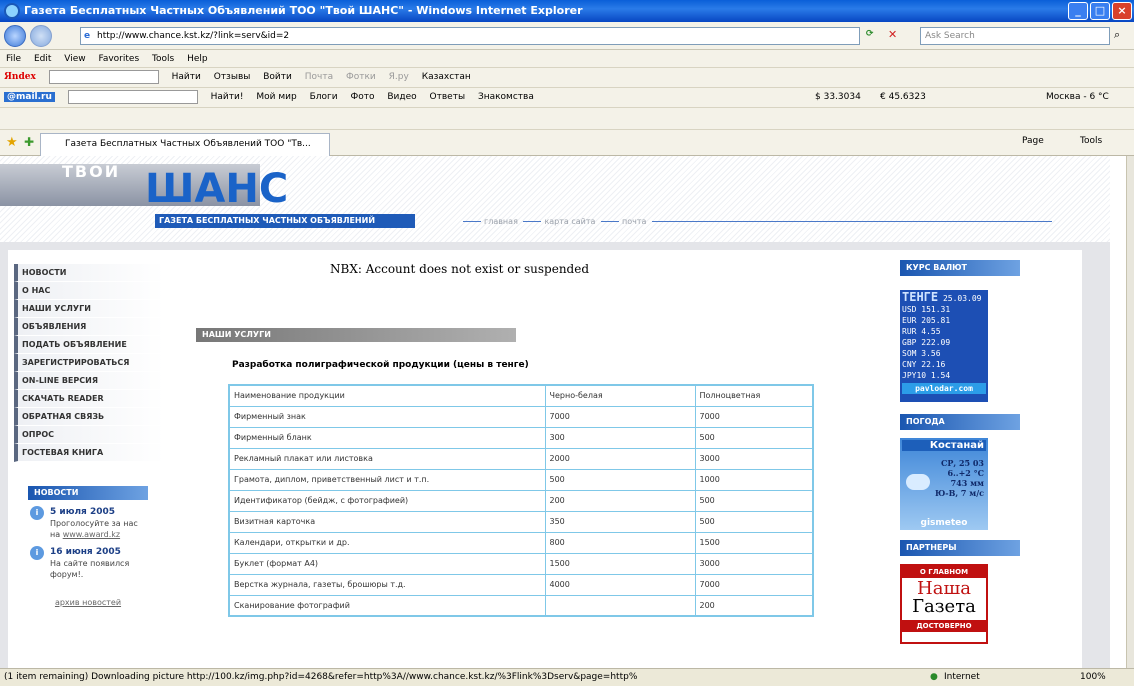  Describe the element at coordinates (387, 521) in the screenshot. I see `table-cell: Визитная карточка` at that location.